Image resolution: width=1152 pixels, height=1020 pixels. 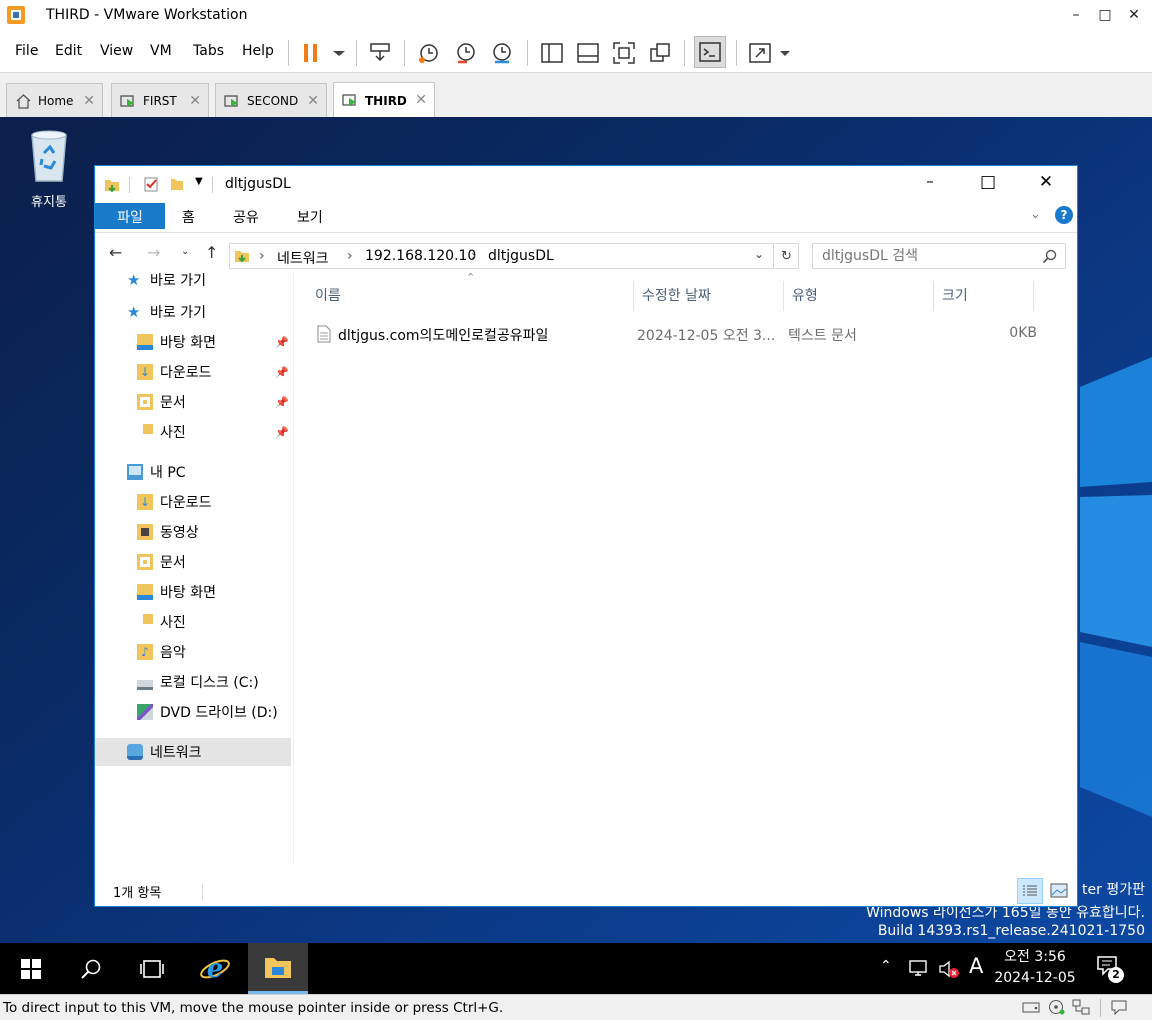 What do you see at coordinates (502, 53) in the screenshot?
I see `snapshot-manager-icon` at bounding box center [502, 53].